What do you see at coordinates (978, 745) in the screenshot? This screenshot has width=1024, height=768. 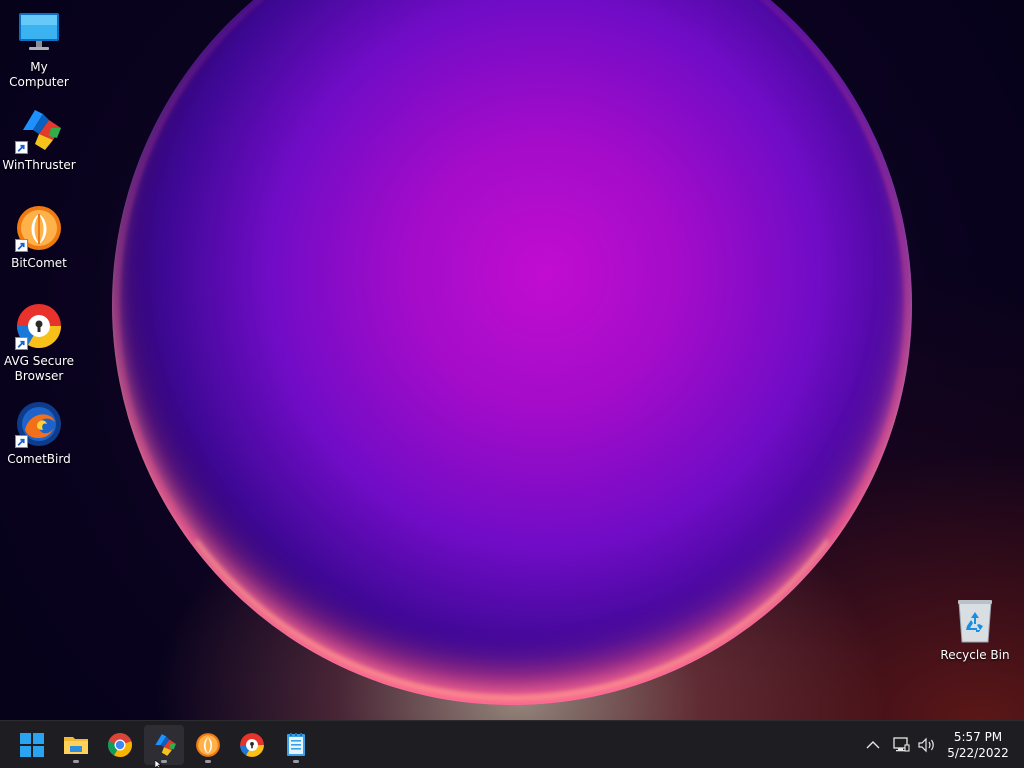 I see `clock-button: 5:57 PM 5/22/2022` at bounding box center [978, 745].